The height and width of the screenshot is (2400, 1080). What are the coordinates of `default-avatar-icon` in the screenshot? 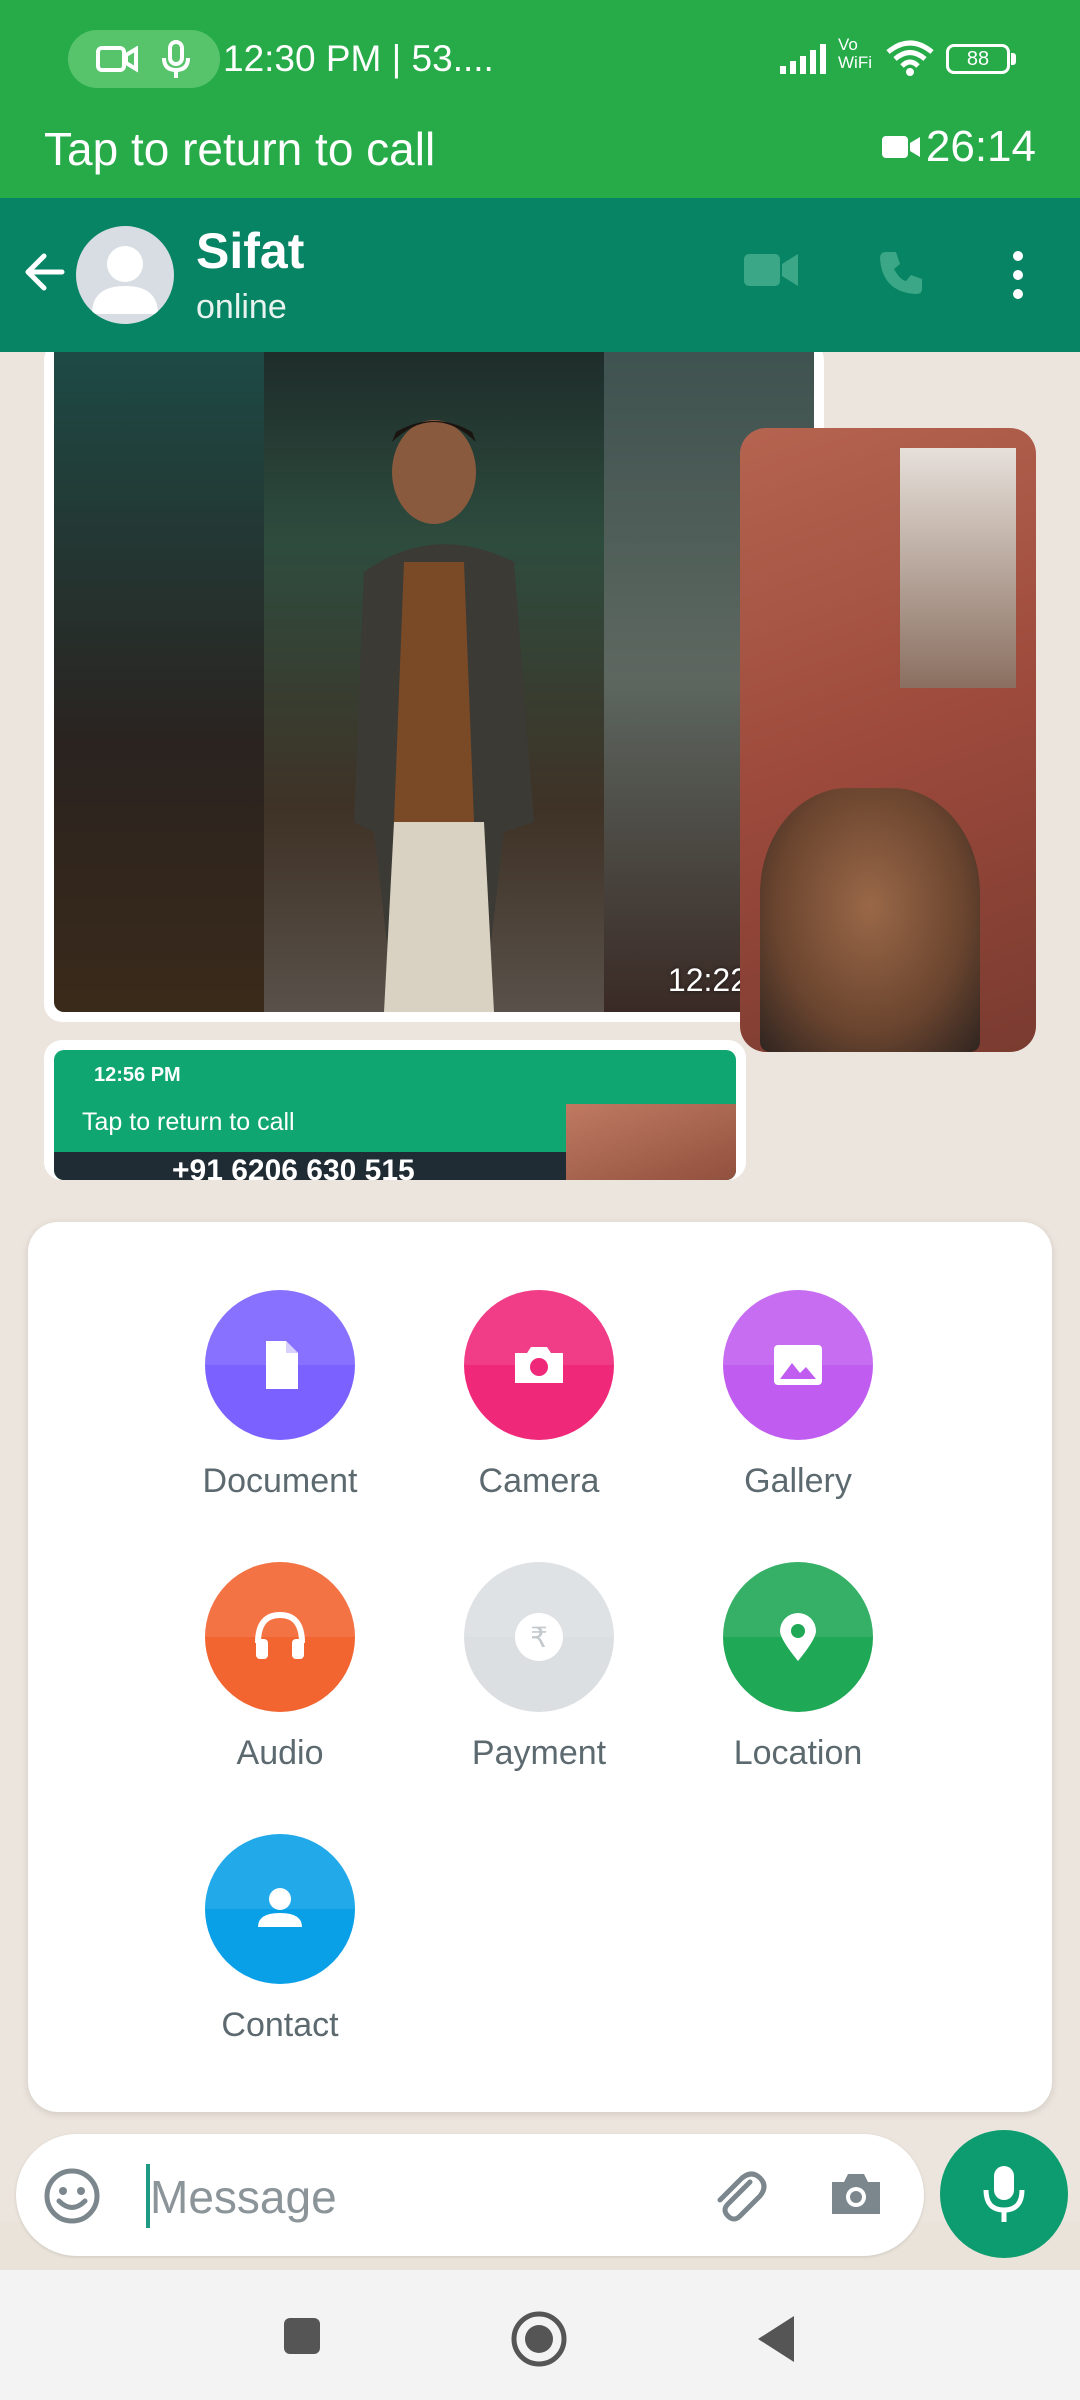 It's located at (125, 280).